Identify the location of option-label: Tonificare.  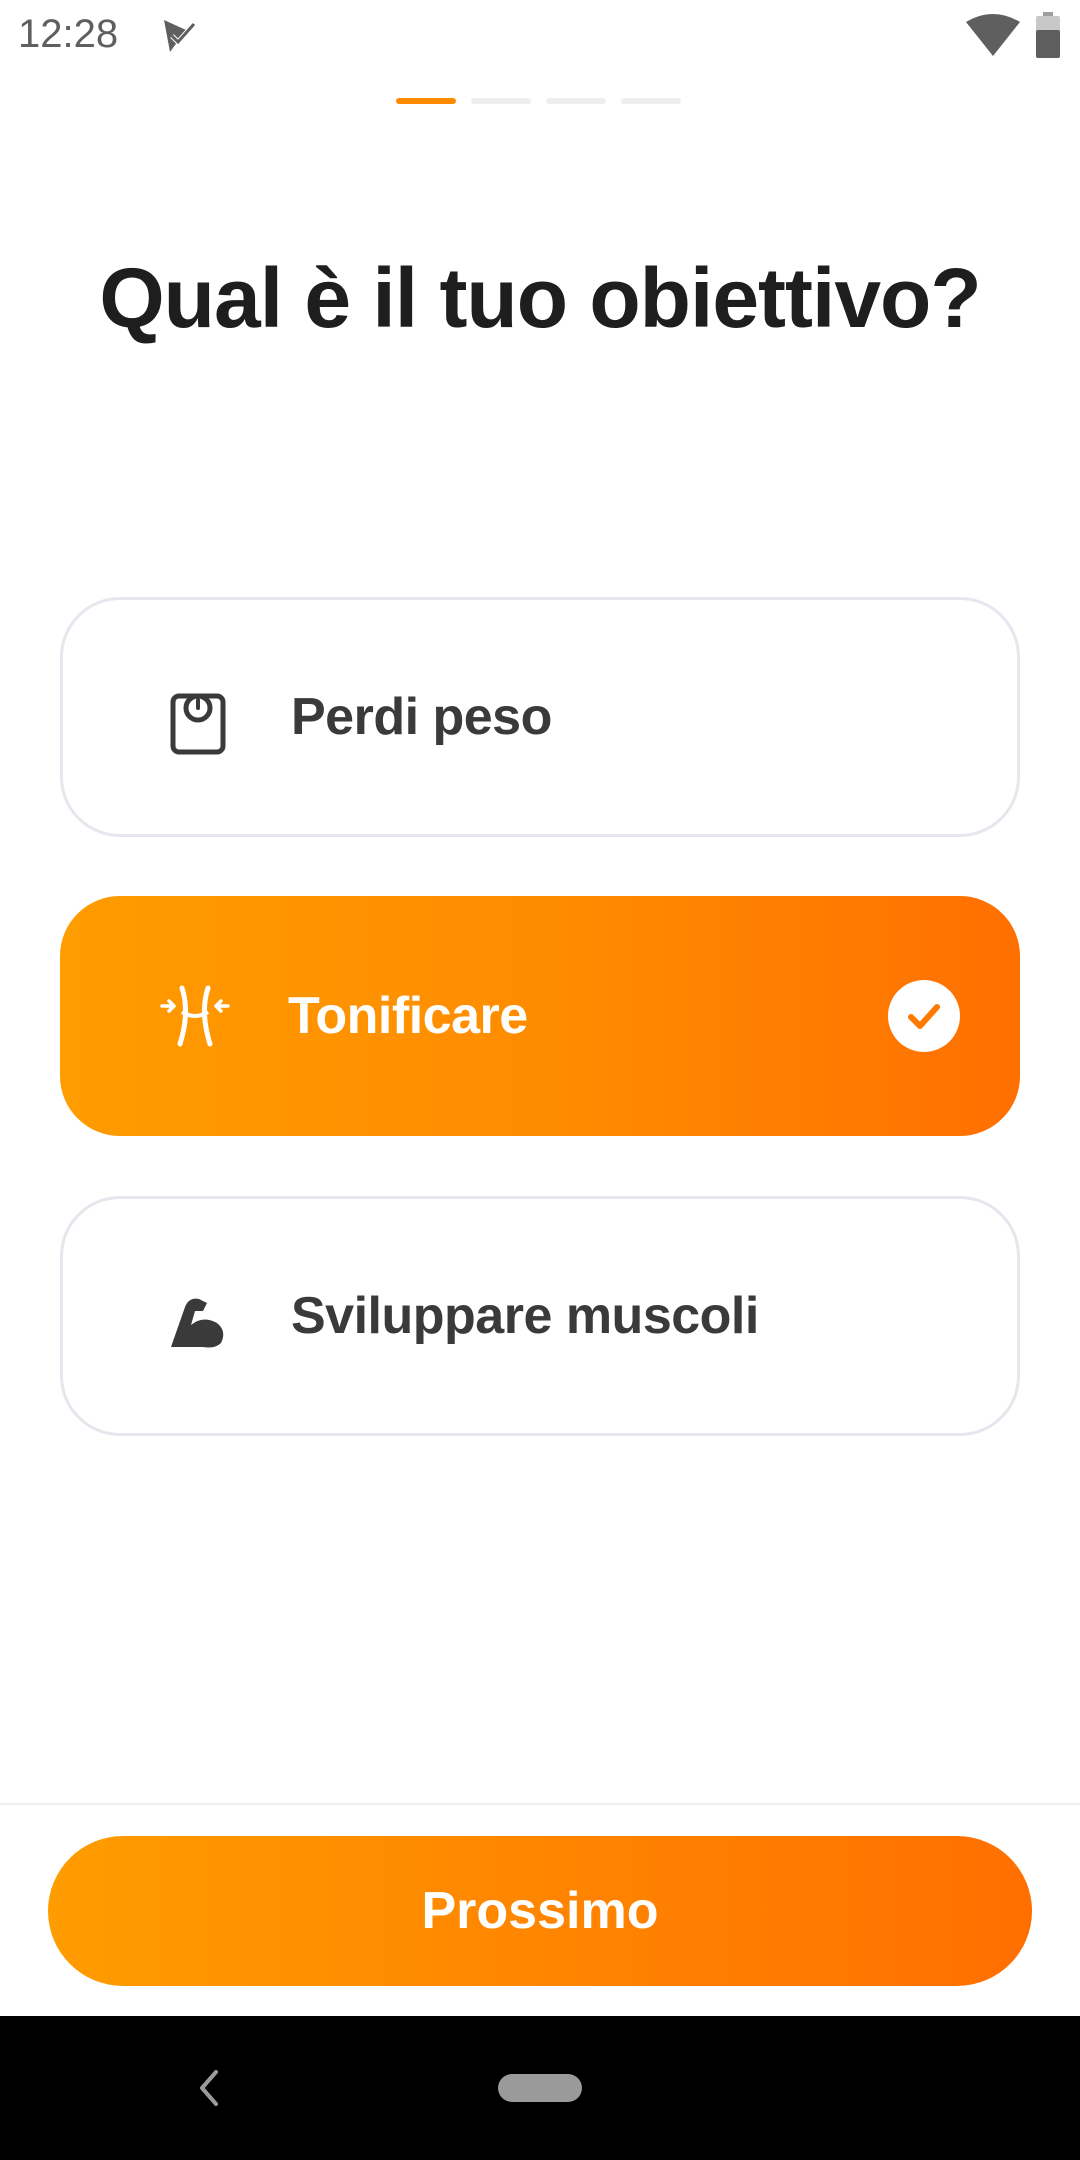
(408, 1016).